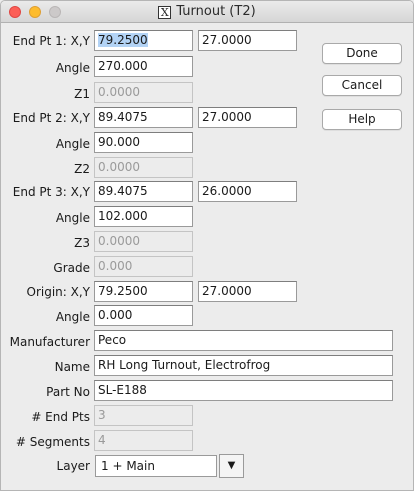 The image size is (414, 491). I want to click on chevron-down-icon: ▼, so click(231, 465).